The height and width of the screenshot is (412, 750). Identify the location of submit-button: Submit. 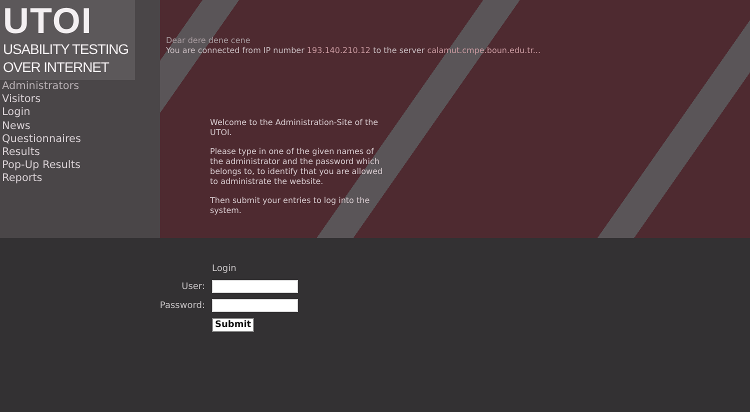
(233, 325).